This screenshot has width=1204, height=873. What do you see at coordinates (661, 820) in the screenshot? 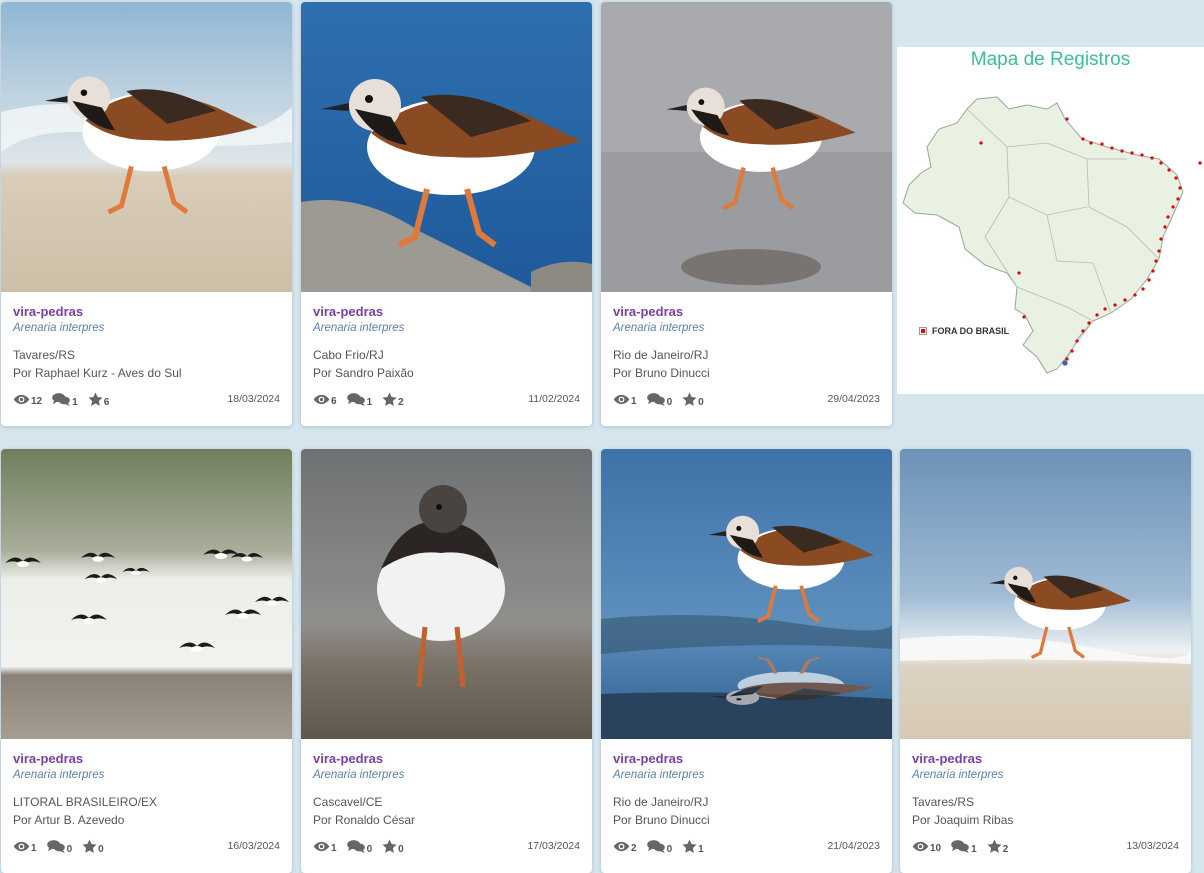
I see `author: Por Bruno Dinucci` at bounding box center [661, 820].